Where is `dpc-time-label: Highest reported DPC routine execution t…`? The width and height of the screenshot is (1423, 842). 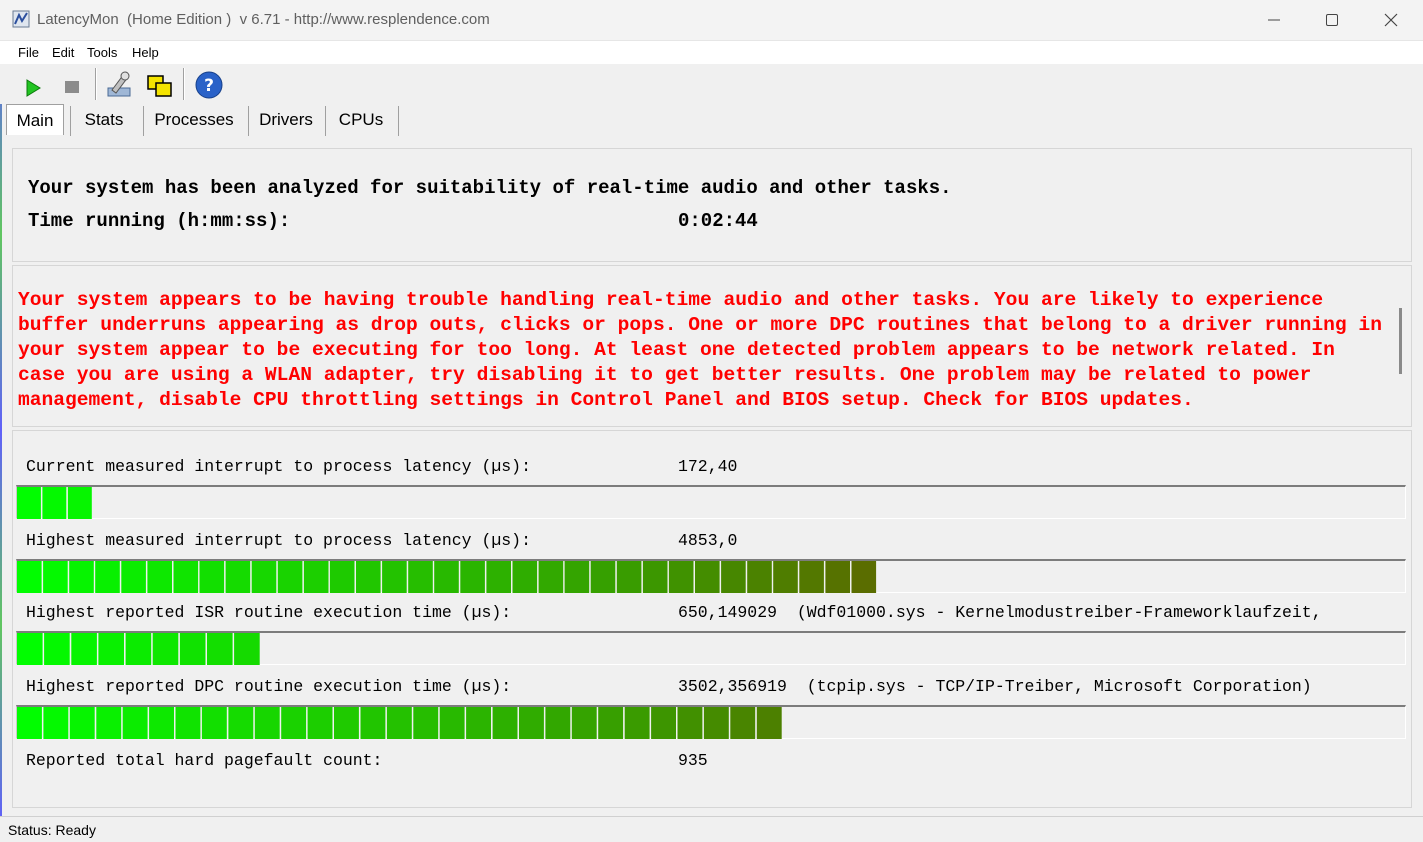 dpc-time-label: Highest reported DPC routine execution t… is located at coordinates (269, 686).